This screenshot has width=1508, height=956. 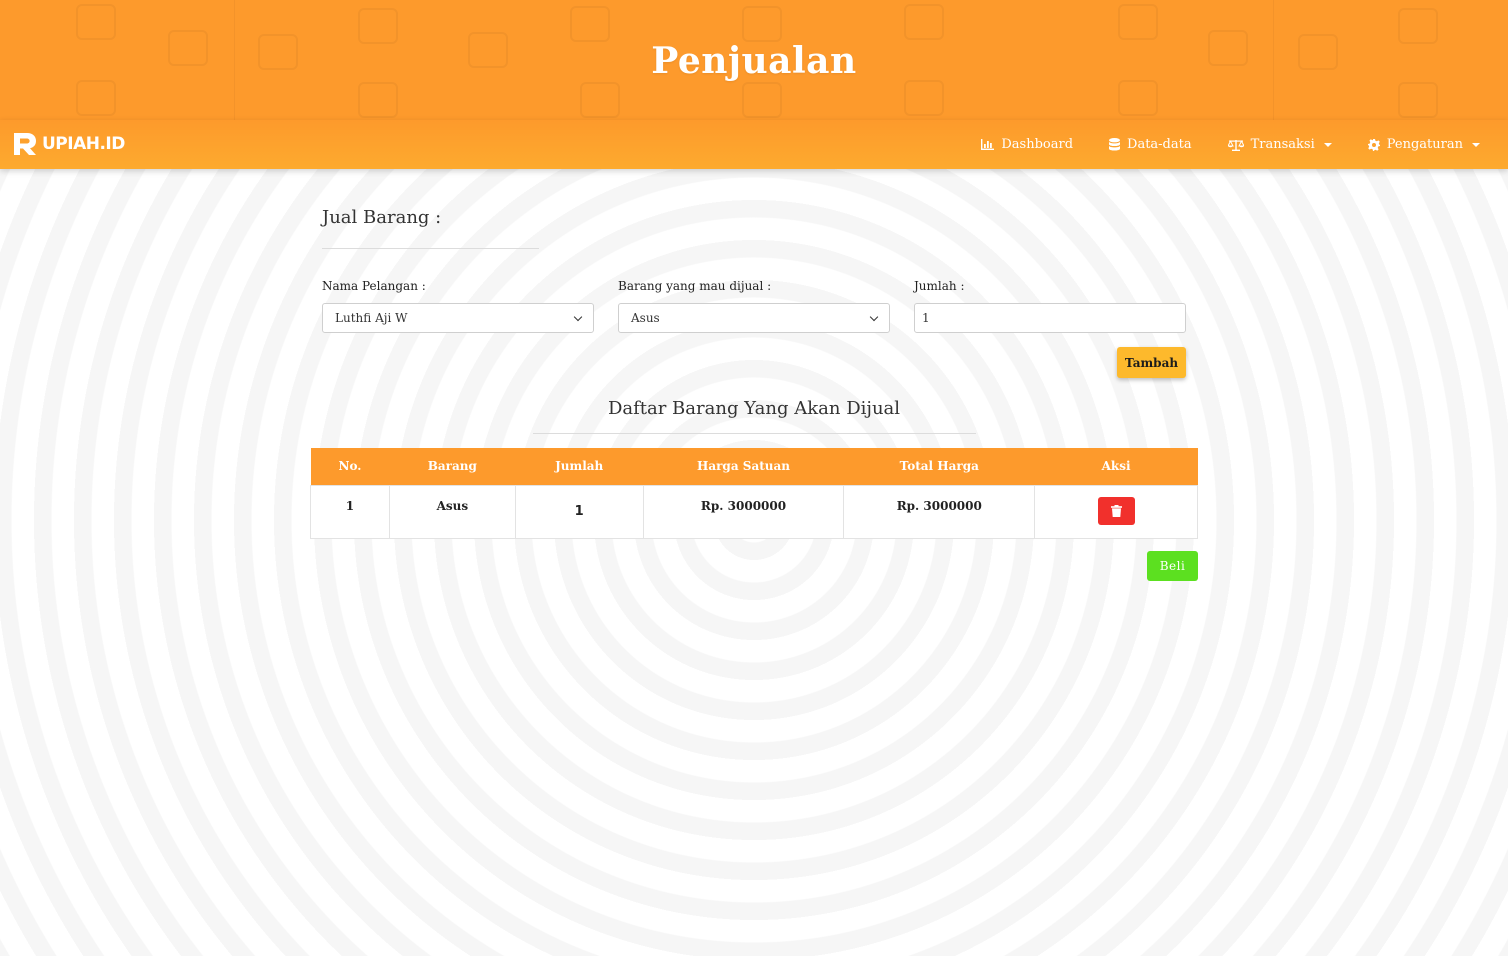 What do you see at coordinates (25, 144) in the screenshot?
I see `brand-logo-icon` at bounding box center [25, 144].